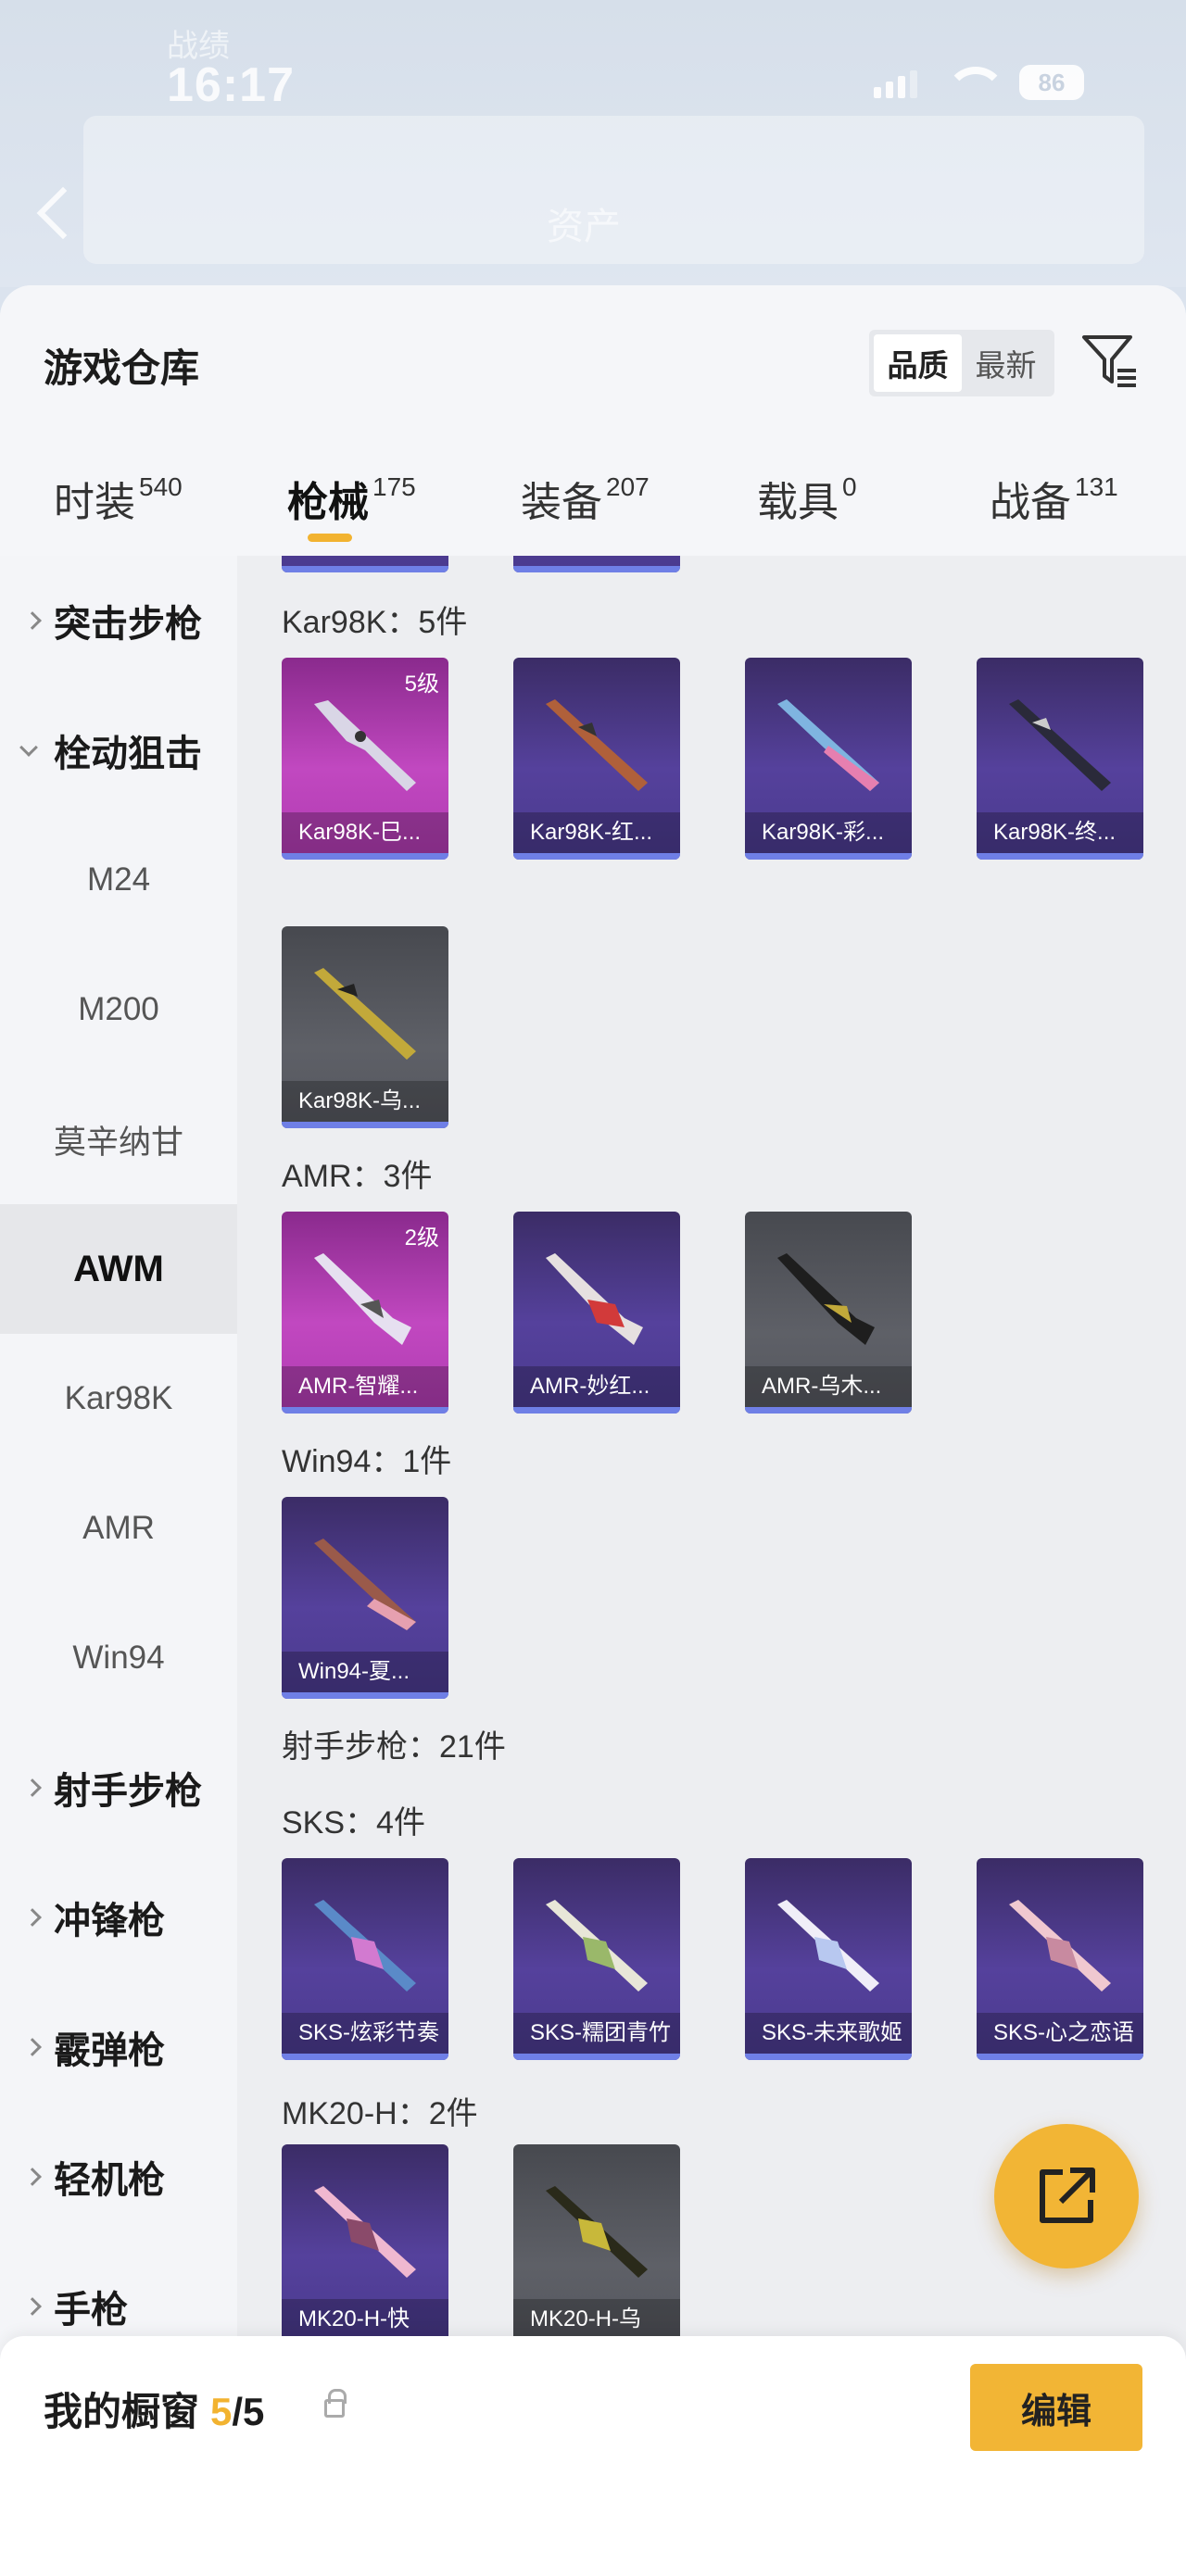 The image size is (1186, 2576). What do you see at coordinates (109, 2180) in the screenshot?
I see `side-label: 轻机枪` at bounding box center [109, 2180].